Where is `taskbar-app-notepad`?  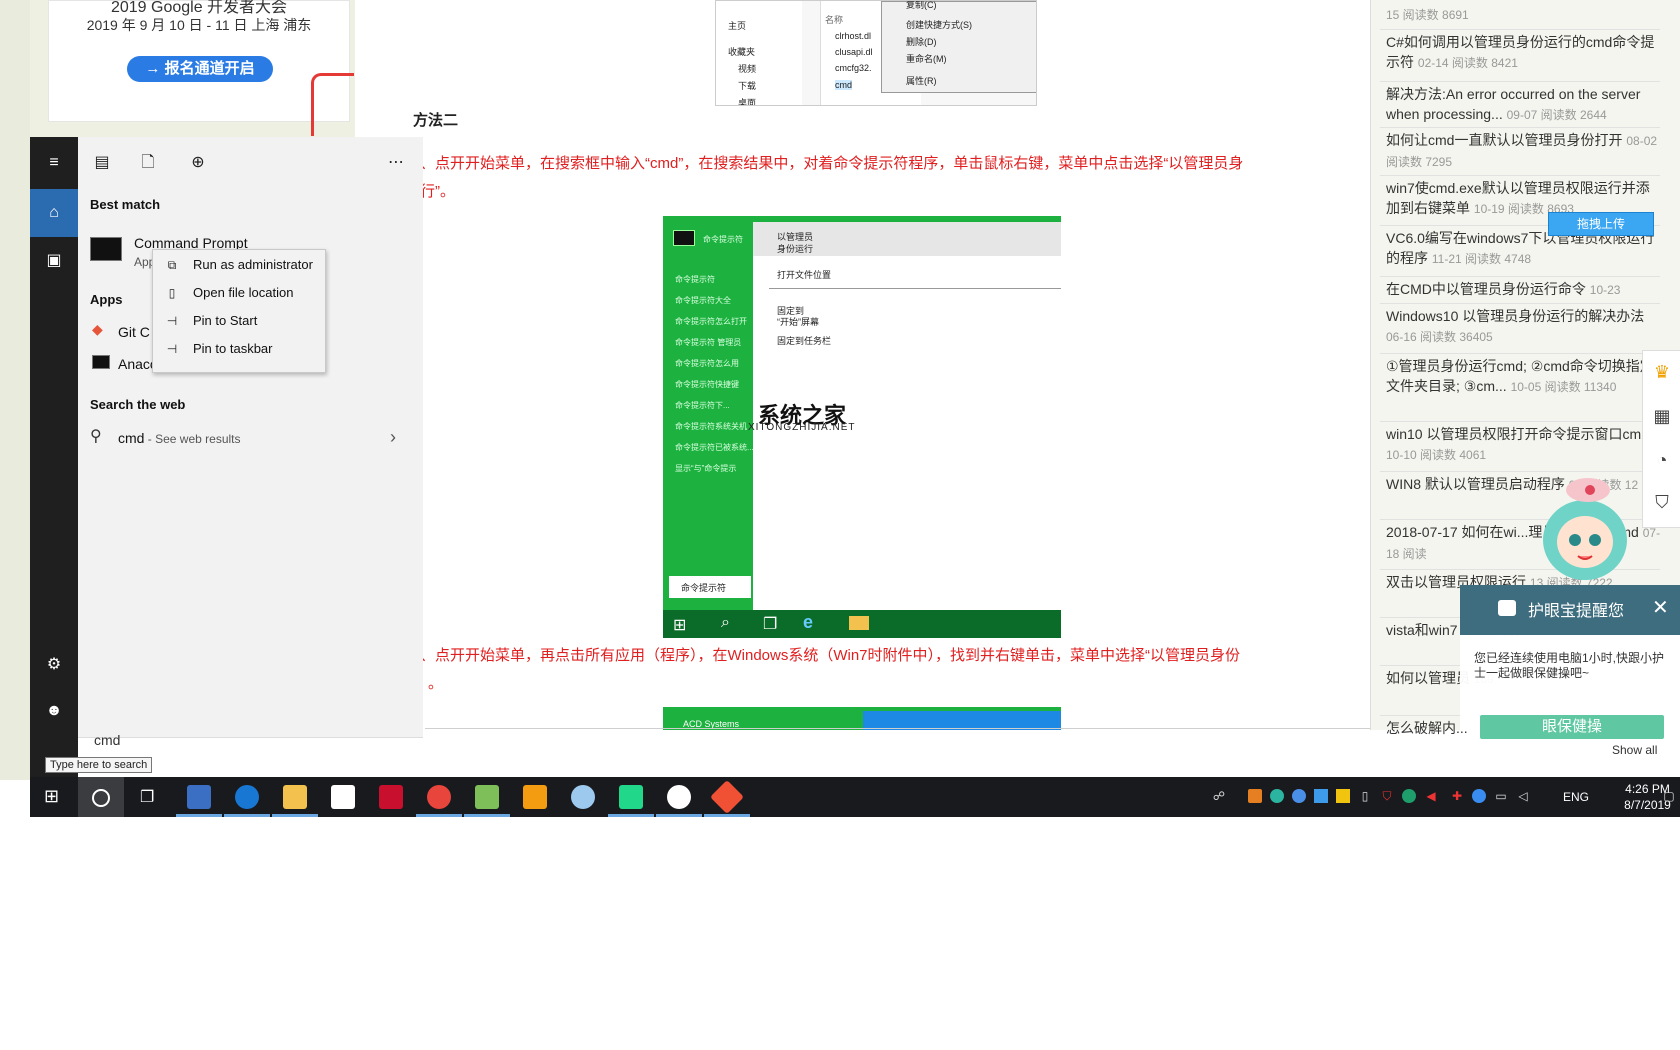 taskbar-app-notepad is located at coordinates (487, 797).